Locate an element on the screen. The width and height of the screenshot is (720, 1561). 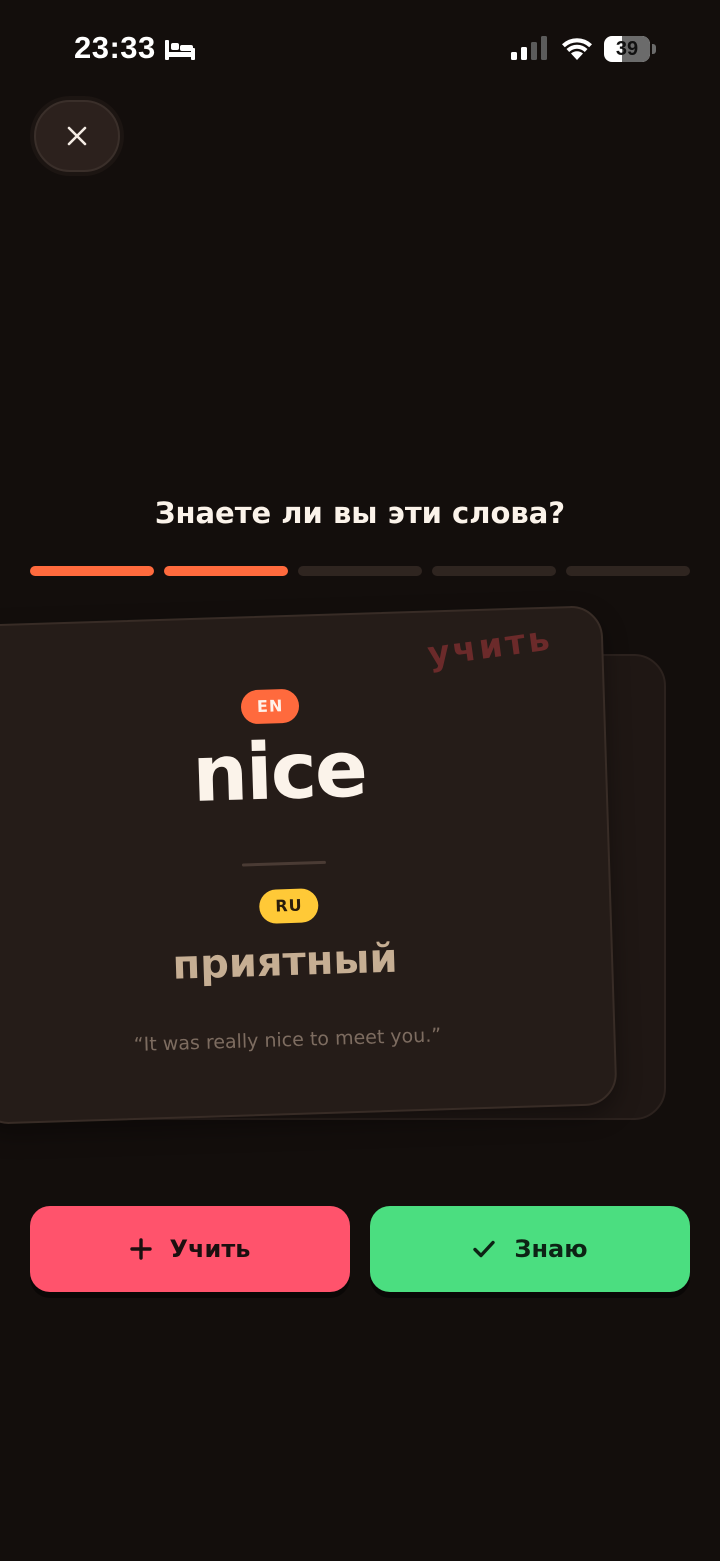
close-icon is located at coordinates (77, 136).